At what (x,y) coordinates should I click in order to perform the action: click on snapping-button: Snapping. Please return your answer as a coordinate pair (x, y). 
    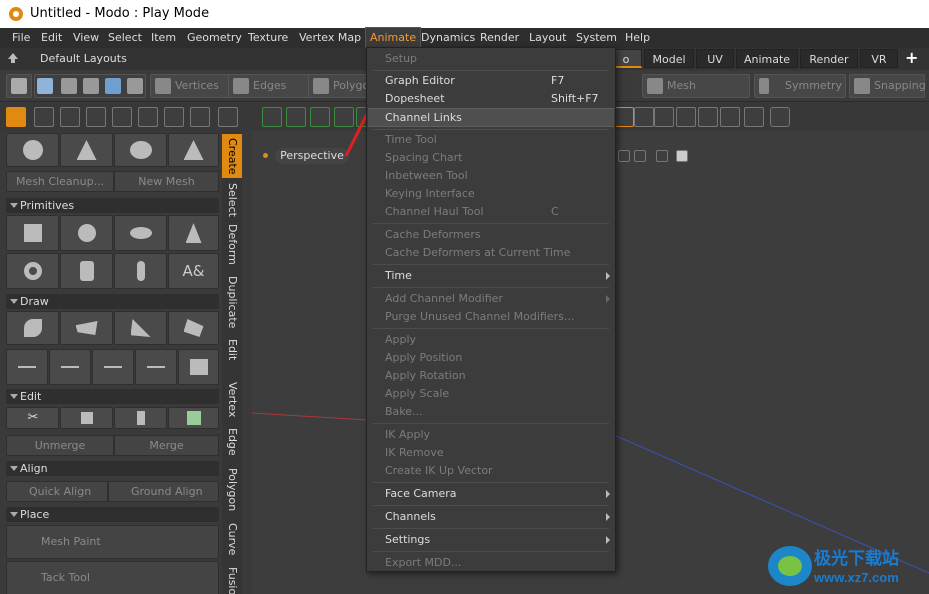
    Looking at the image, I should click on (887, 86).